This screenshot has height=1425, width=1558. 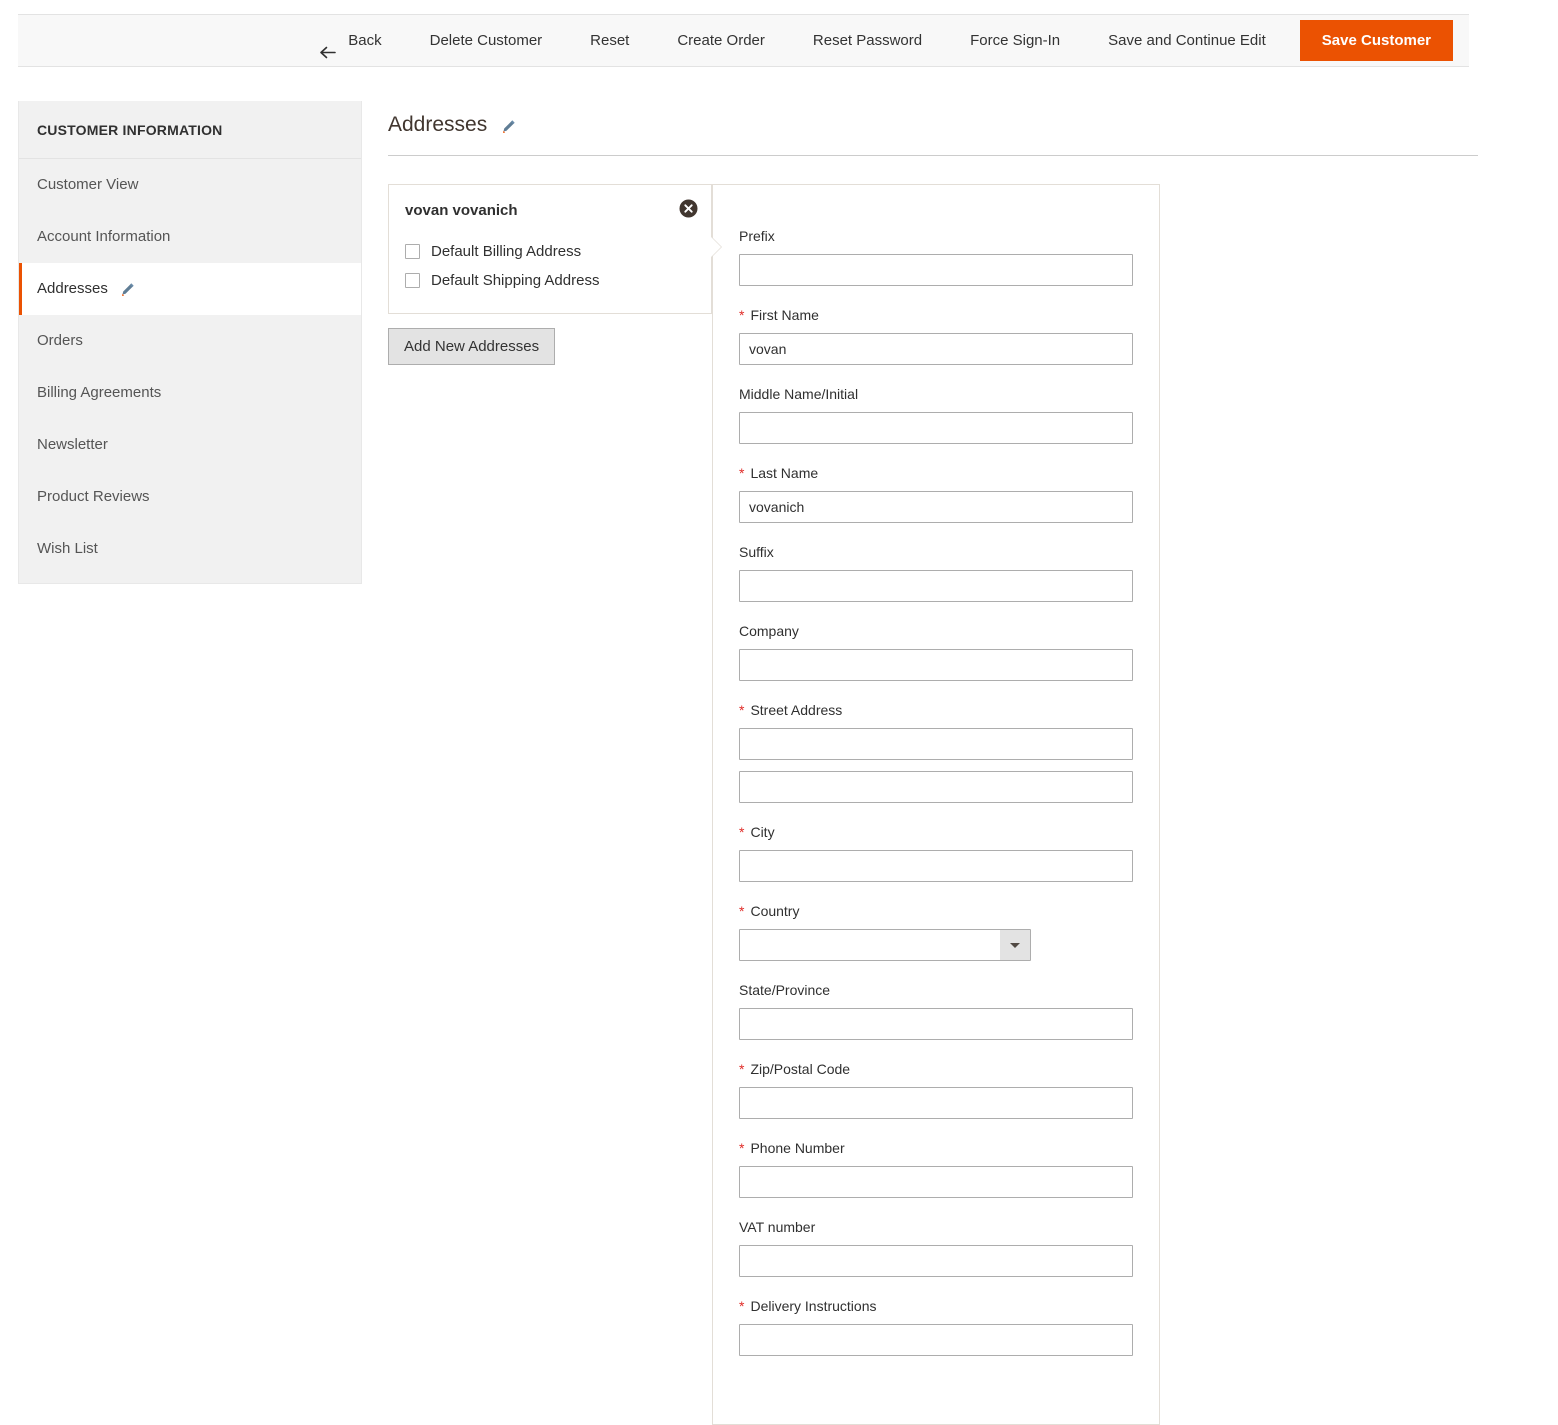 What do you see at coordinates (936, 586) in the screenshot?
I see `suffix-input` at bounding box center [936, 586].